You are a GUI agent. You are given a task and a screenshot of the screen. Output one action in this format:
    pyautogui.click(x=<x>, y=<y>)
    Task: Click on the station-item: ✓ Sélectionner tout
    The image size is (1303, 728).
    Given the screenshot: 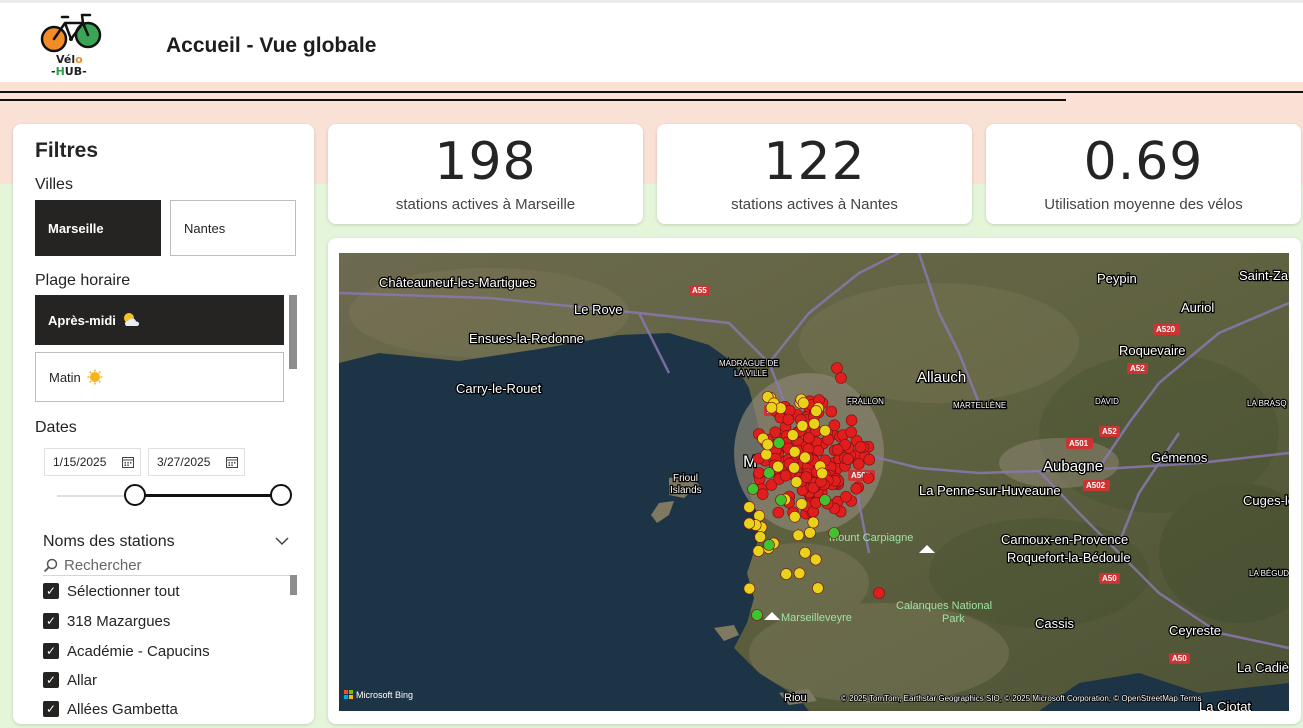 What is the action you would take?
    pyautogui.click(x=111, y=591)
    